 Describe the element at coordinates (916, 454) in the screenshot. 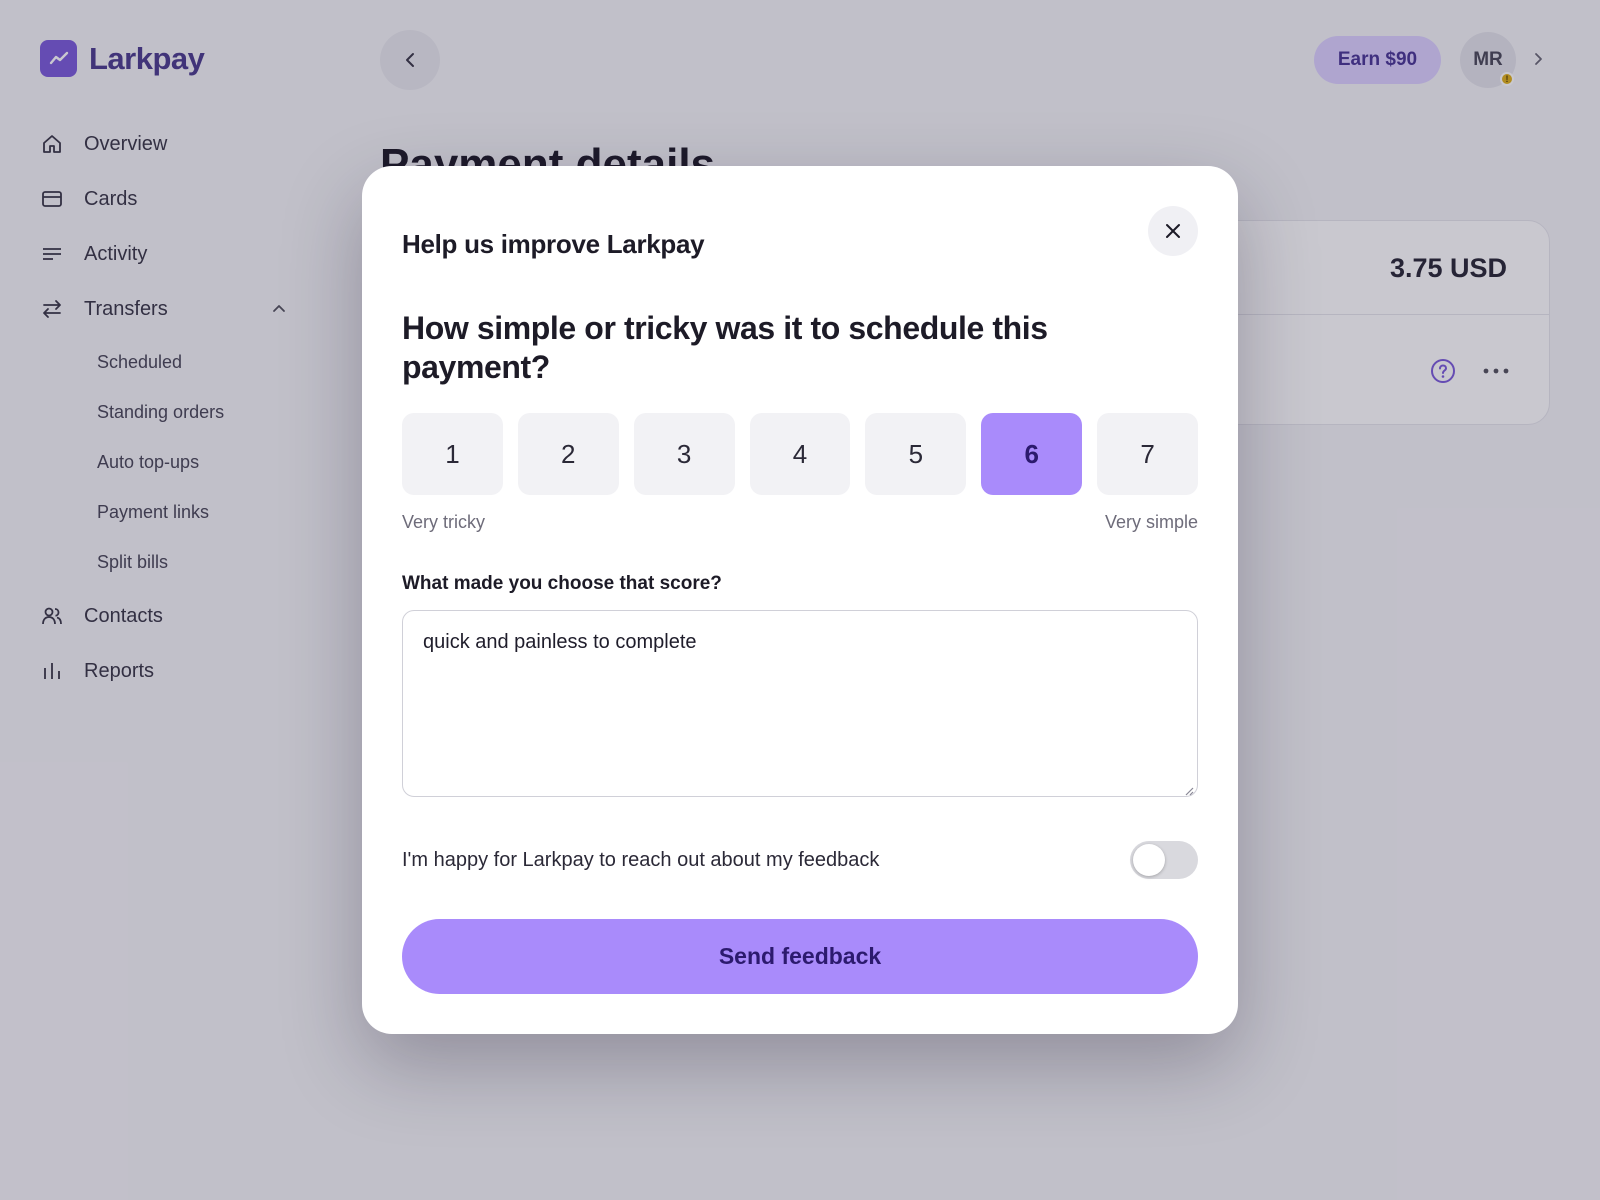

I see `score-option-5: 5` at that location.